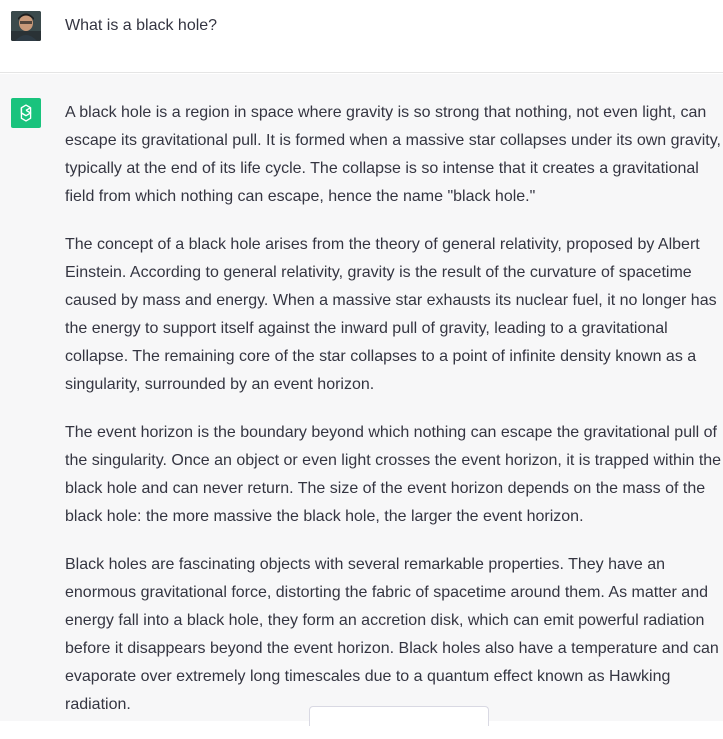  What do you see at coordinates (141, 25) in the screenshot?
I see `user-message-text: What is a black hole?` at bounding box center [141, 25].